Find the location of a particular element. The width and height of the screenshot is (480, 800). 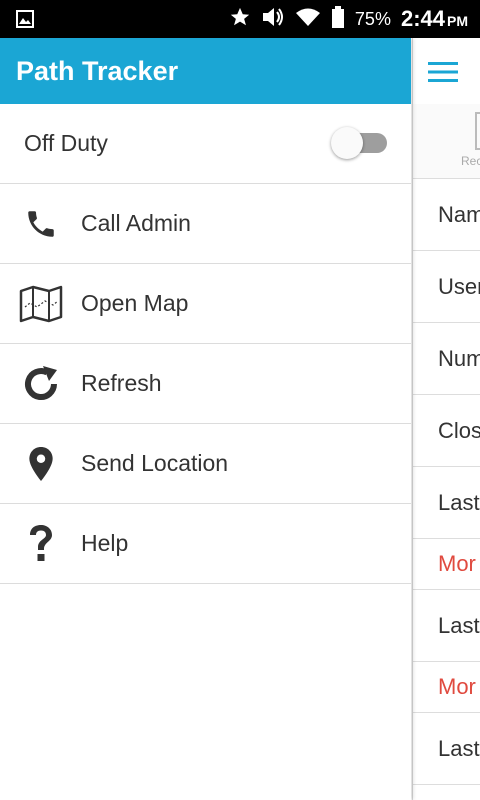

toggle-knob is located at coordinates (347, 143).